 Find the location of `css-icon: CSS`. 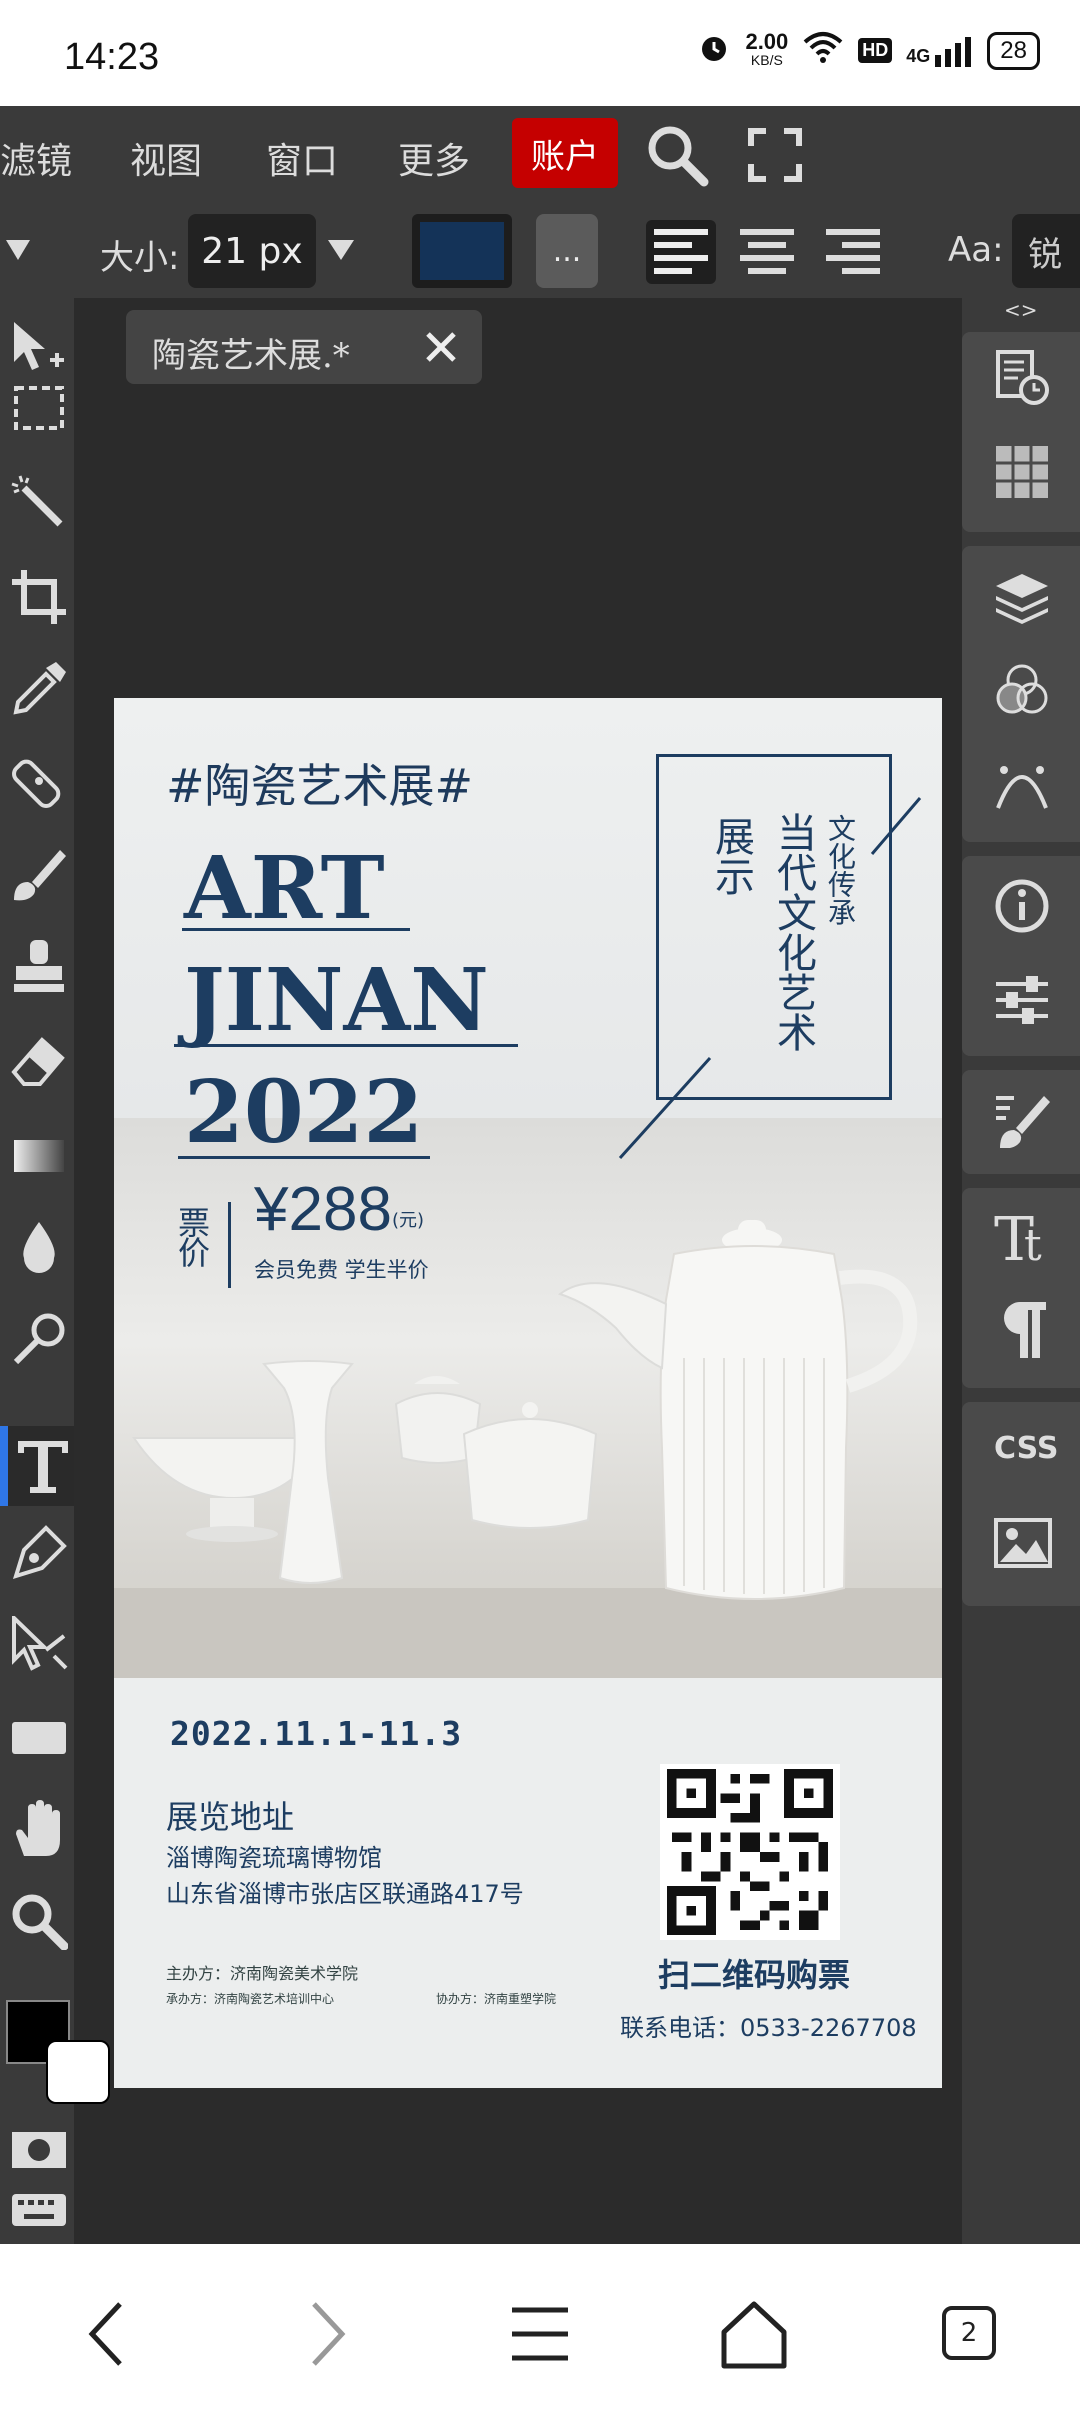

css-icon: CSS is located at coordinates (1026, 1454).